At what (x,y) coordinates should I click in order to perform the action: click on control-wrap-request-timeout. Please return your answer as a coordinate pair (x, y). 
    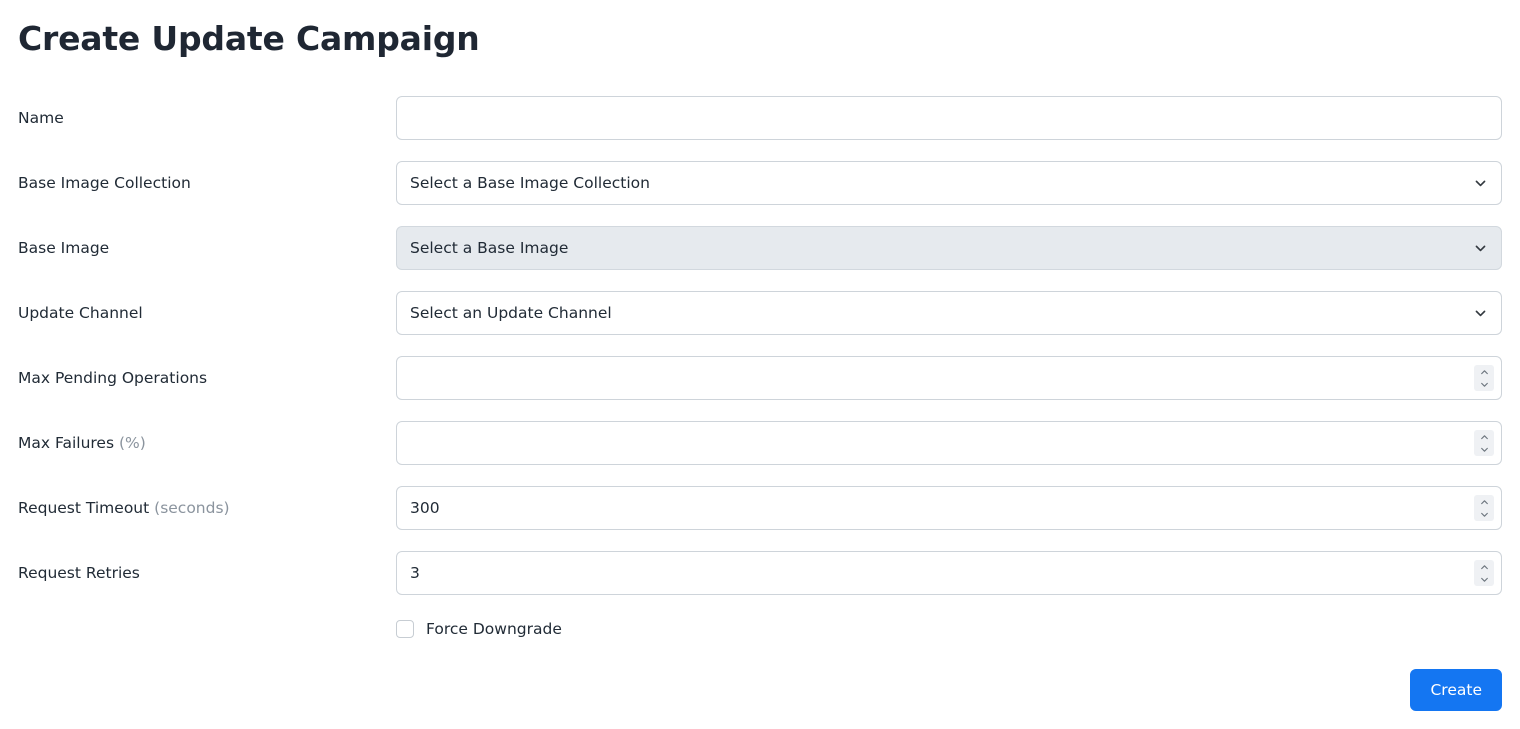
    Looking at the image, I should click on (949, 508).